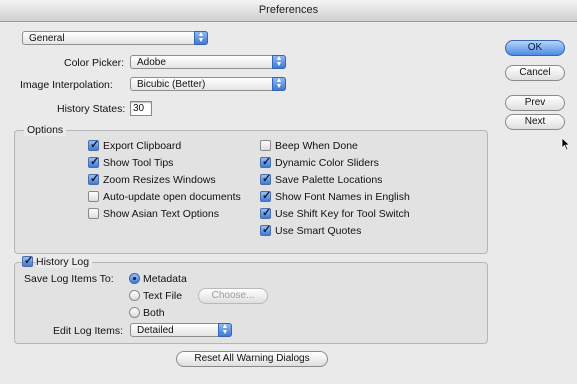 This screenshot has width=577, height=384. Describe the element at coordinates (159, 180) in the screenshot. I see `option-label: Zoom Resizes Windows` at that location.